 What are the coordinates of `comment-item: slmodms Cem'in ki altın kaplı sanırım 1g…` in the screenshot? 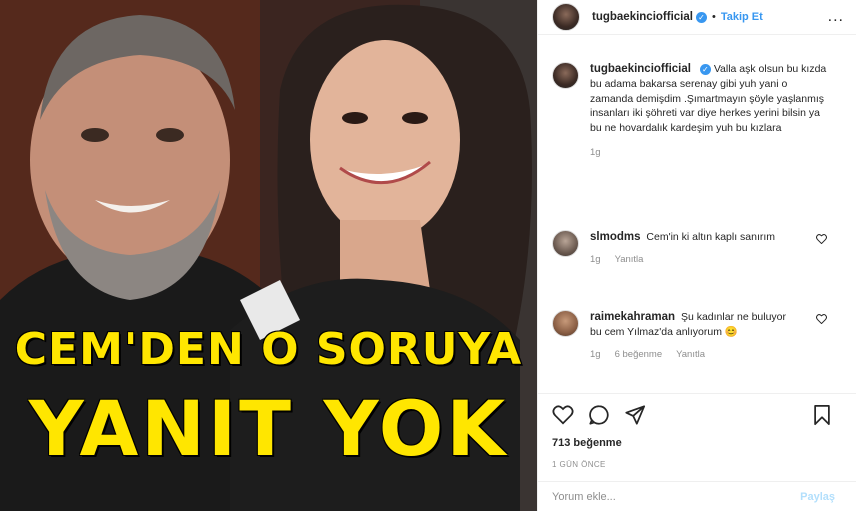 It's located at (697, 249).